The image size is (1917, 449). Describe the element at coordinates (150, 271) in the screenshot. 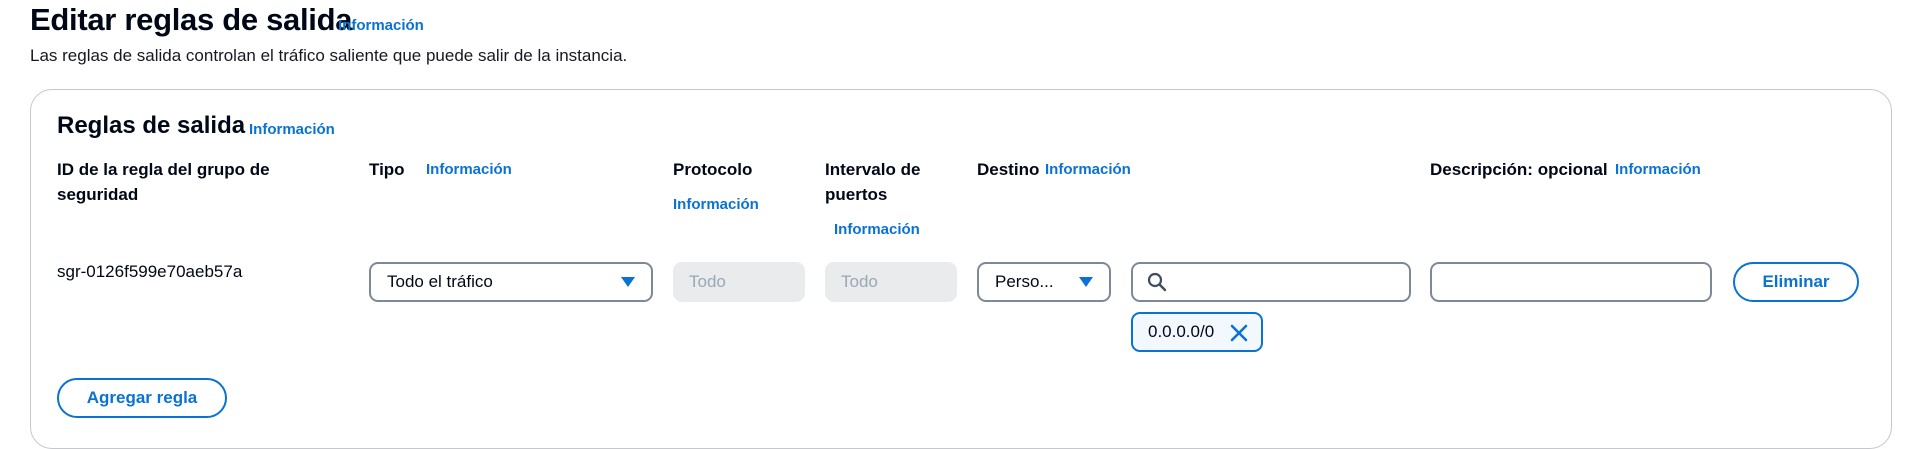

I see `rule-id-value: sgr-0126f599e70aeb57a` at that location.